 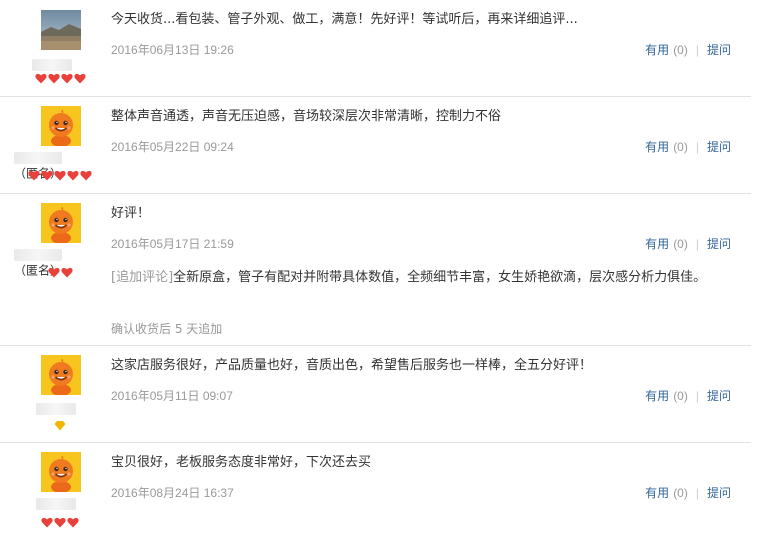 What do you see at coordinates (172, 147) in the screenshot?
I see `review-date: 2016年05月22日 09:24` at bounding box center [172, 147].